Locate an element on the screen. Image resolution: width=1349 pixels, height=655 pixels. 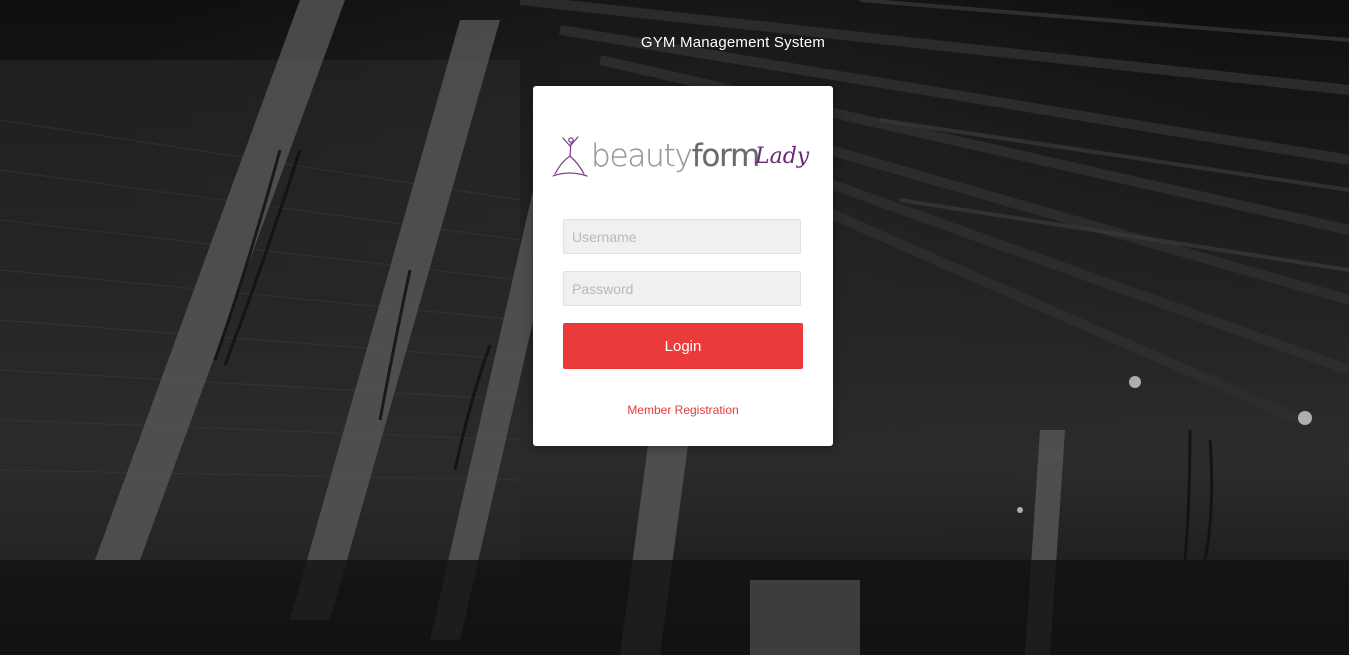
brand-script: Lady is located at coordinates (782, 156).